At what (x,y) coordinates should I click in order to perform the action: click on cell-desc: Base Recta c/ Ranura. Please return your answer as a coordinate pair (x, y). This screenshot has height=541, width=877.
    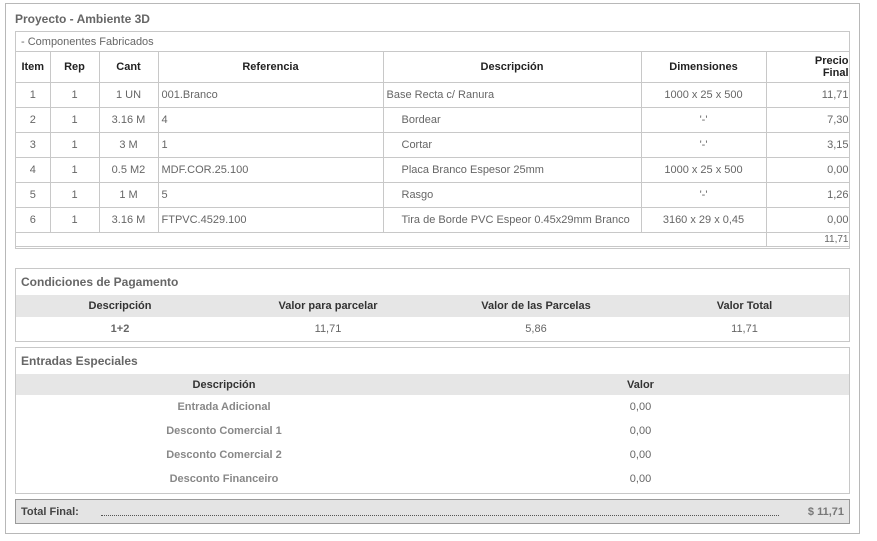
    Looking at the image, I should click on (512, 95).